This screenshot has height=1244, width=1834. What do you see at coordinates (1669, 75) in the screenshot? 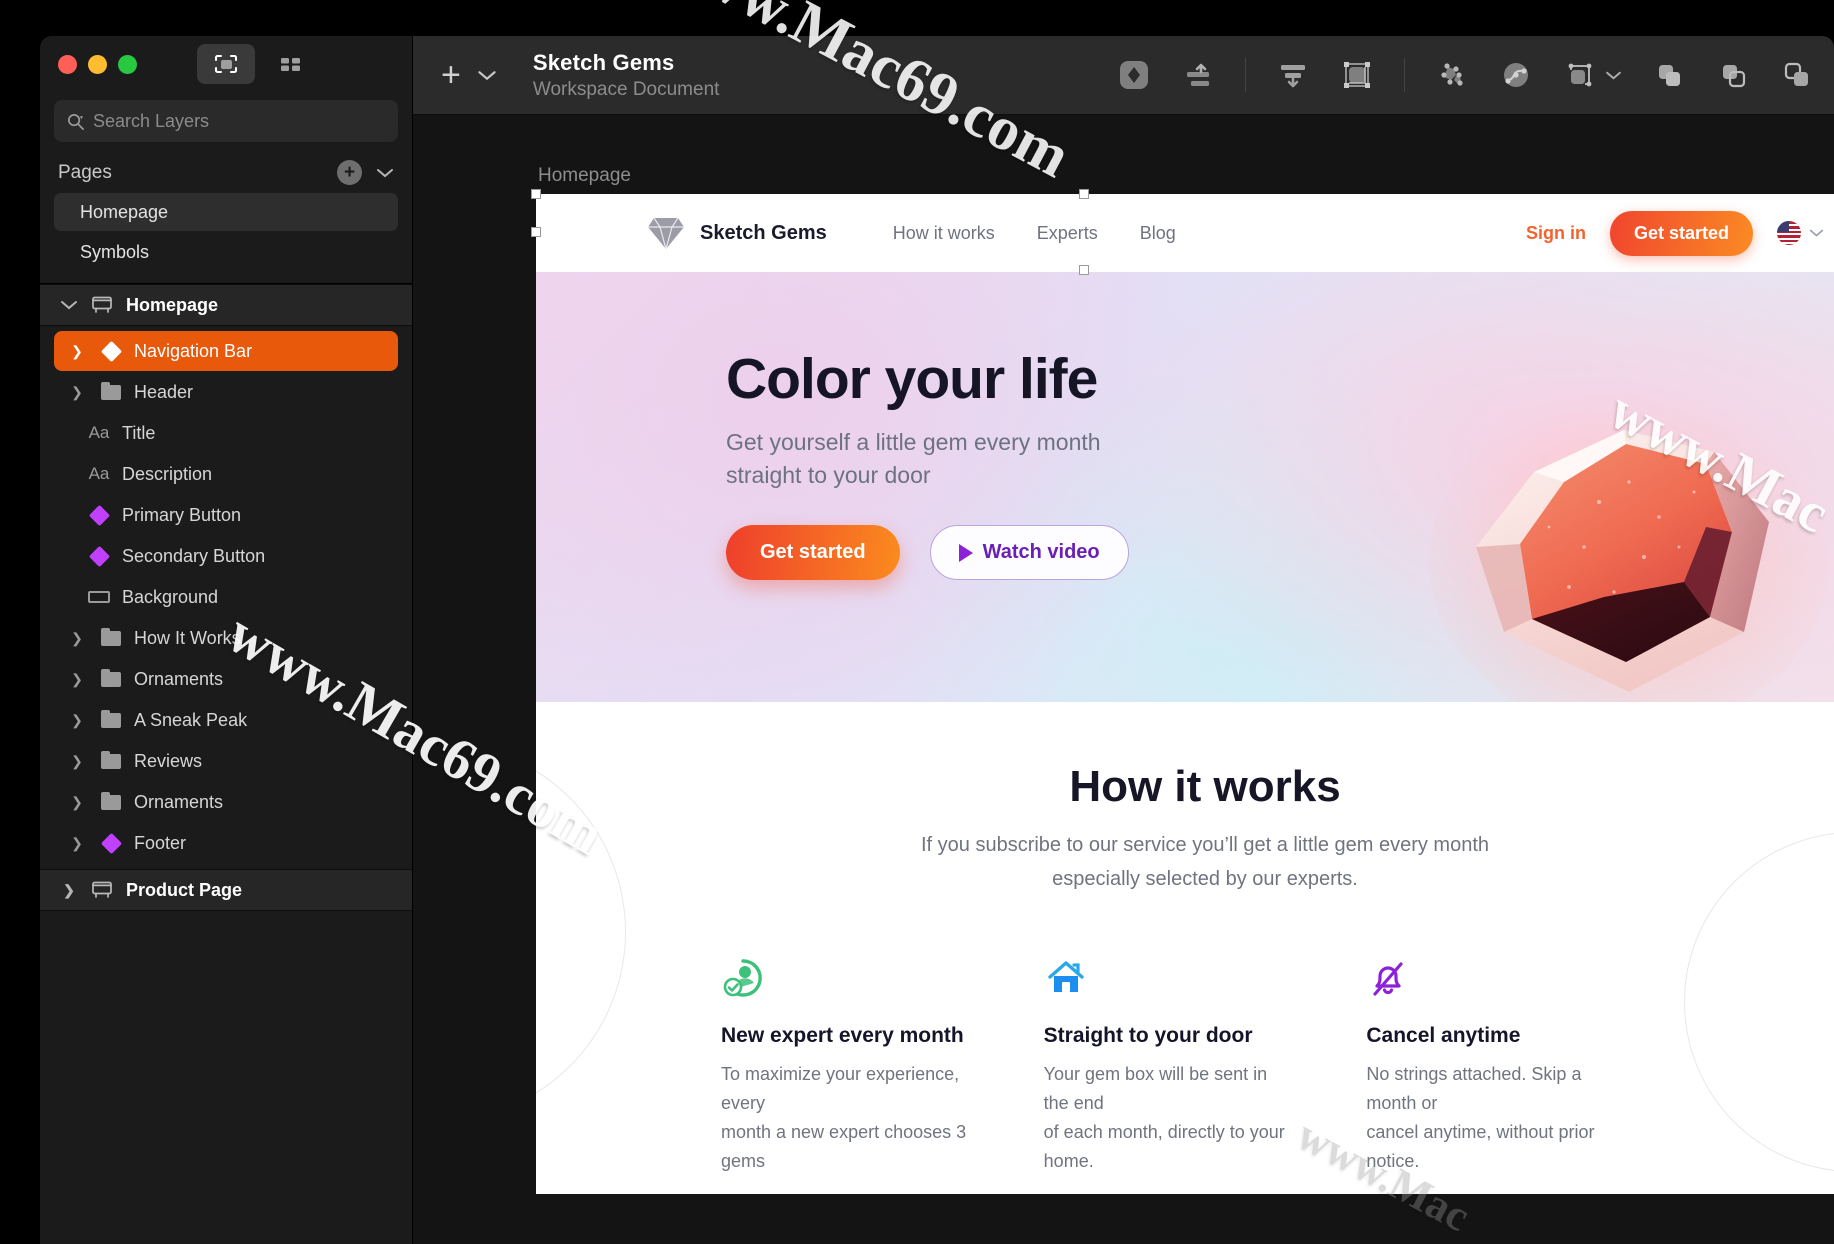
I see `union-icon` at bounding box center [1669, 75].